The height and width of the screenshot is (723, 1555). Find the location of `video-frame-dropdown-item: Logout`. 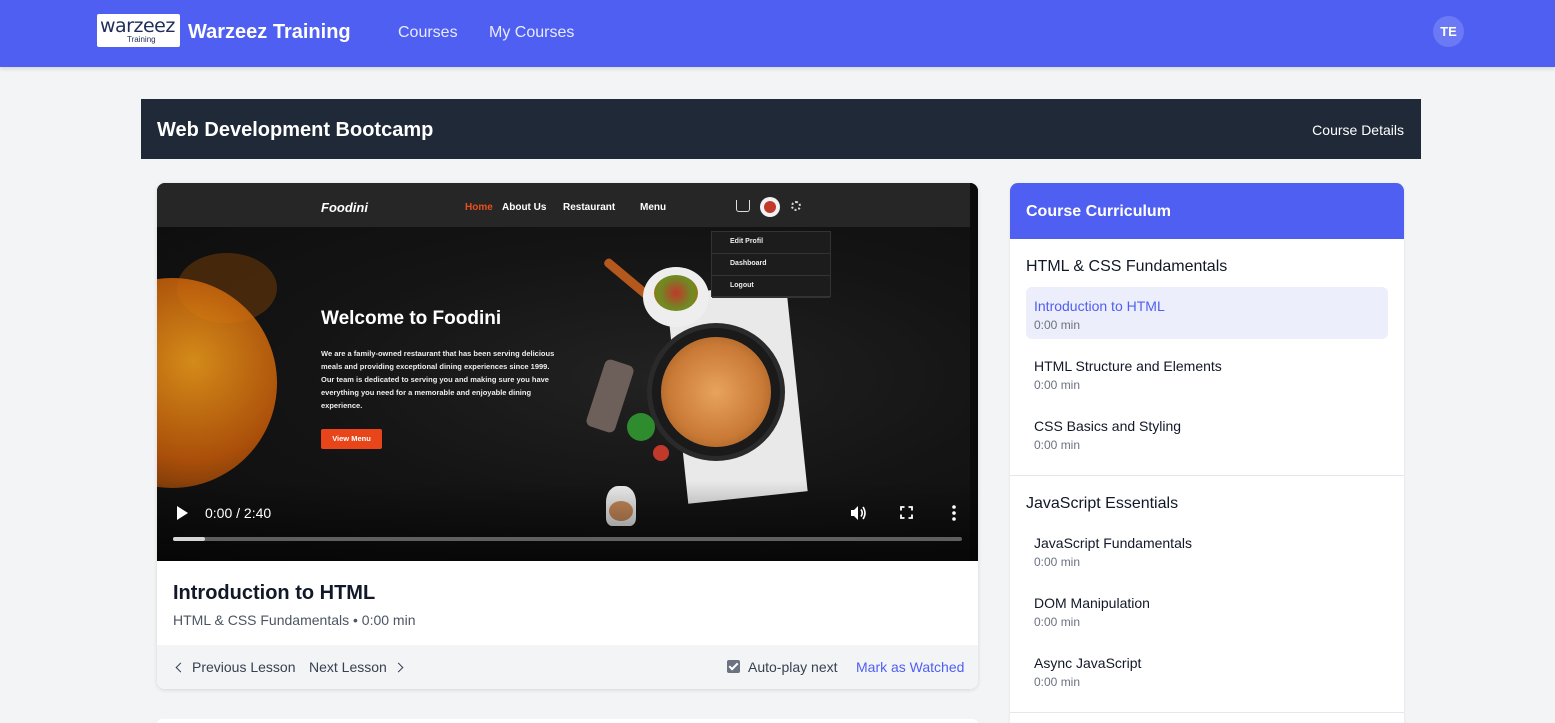

video-frame-dropdown-item: Logout is located at coordinates (771, 287).